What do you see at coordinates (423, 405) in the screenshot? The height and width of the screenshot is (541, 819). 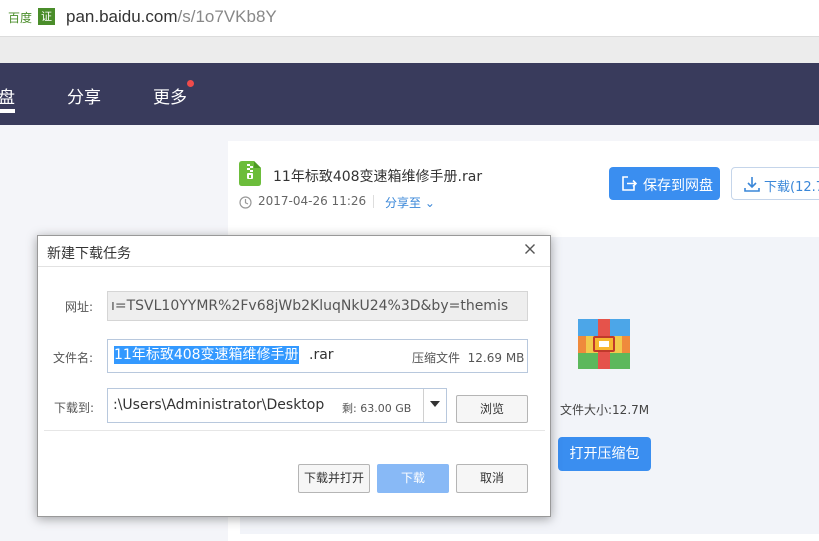 I see `combobox-divider` at bounding box center [423, 405].